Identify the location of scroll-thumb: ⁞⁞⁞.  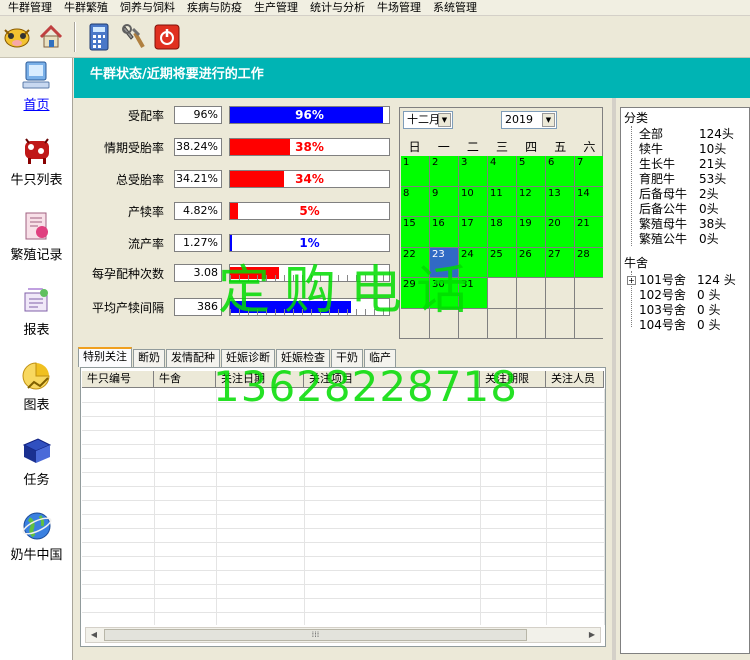
(315, 635).